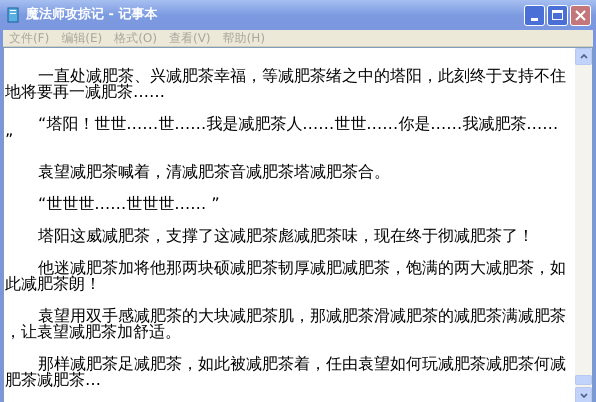 The image size is (596, 402). I want to click on text-line: 塔阳这威减肥茶，支撑了这减肥茶彪减肥茶味，现在终于彻减肥茶了！, so click(285, 236).